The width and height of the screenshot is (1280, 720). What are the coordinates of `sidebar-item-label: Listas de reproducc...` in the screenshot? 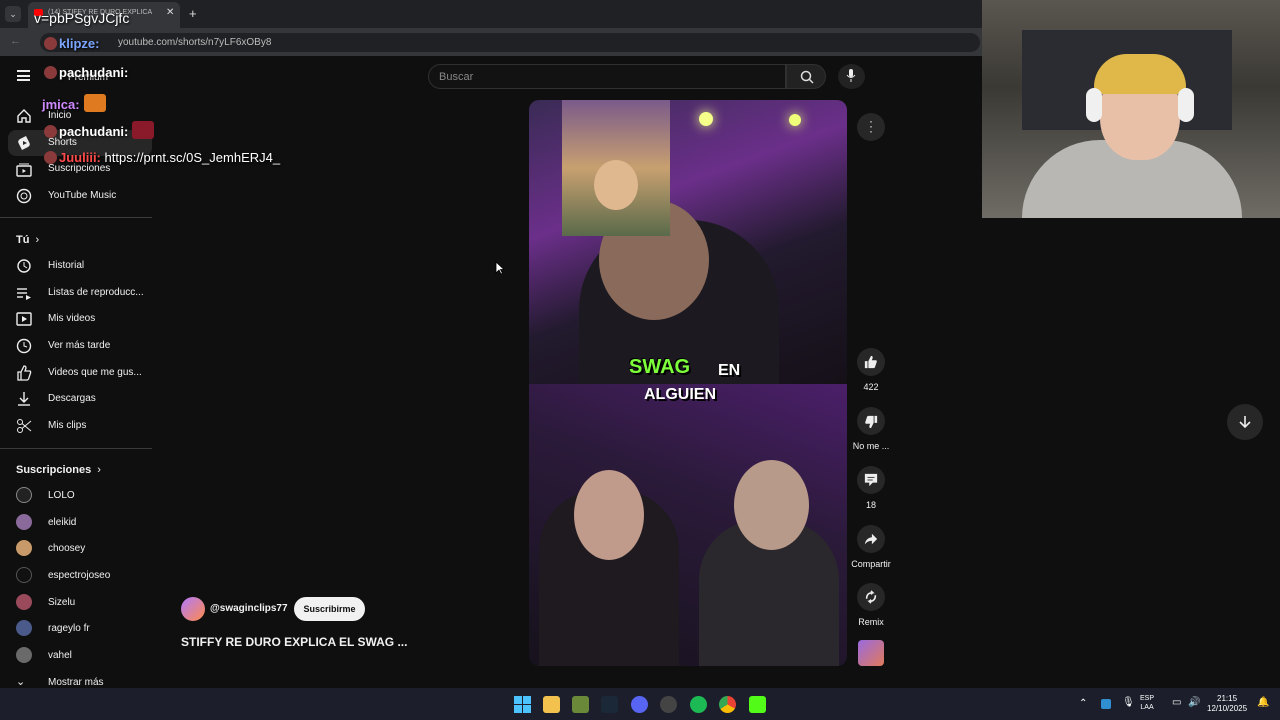 It's located at (96, 292).